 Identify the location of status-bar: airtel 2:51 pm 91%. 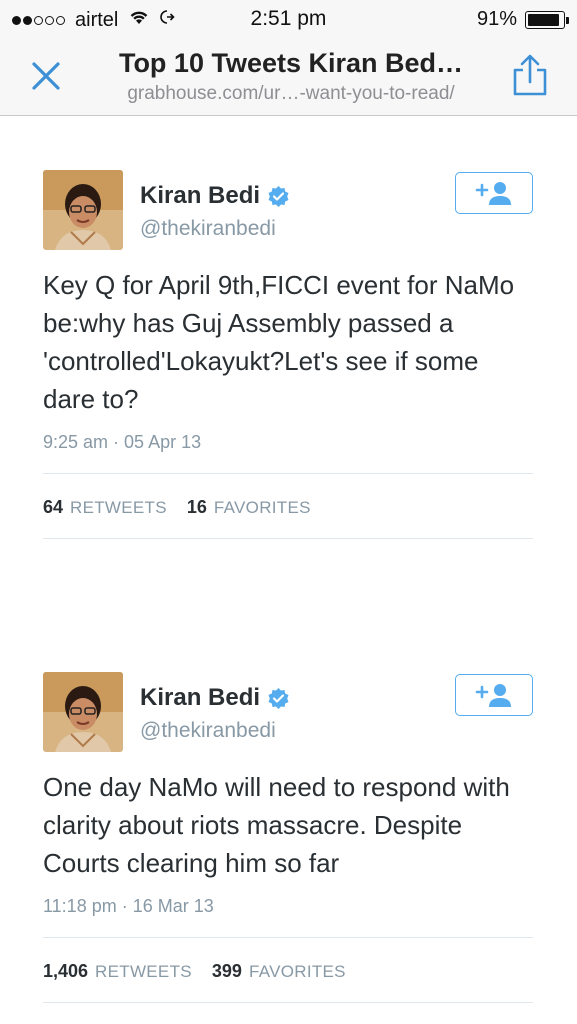
(288, 19).